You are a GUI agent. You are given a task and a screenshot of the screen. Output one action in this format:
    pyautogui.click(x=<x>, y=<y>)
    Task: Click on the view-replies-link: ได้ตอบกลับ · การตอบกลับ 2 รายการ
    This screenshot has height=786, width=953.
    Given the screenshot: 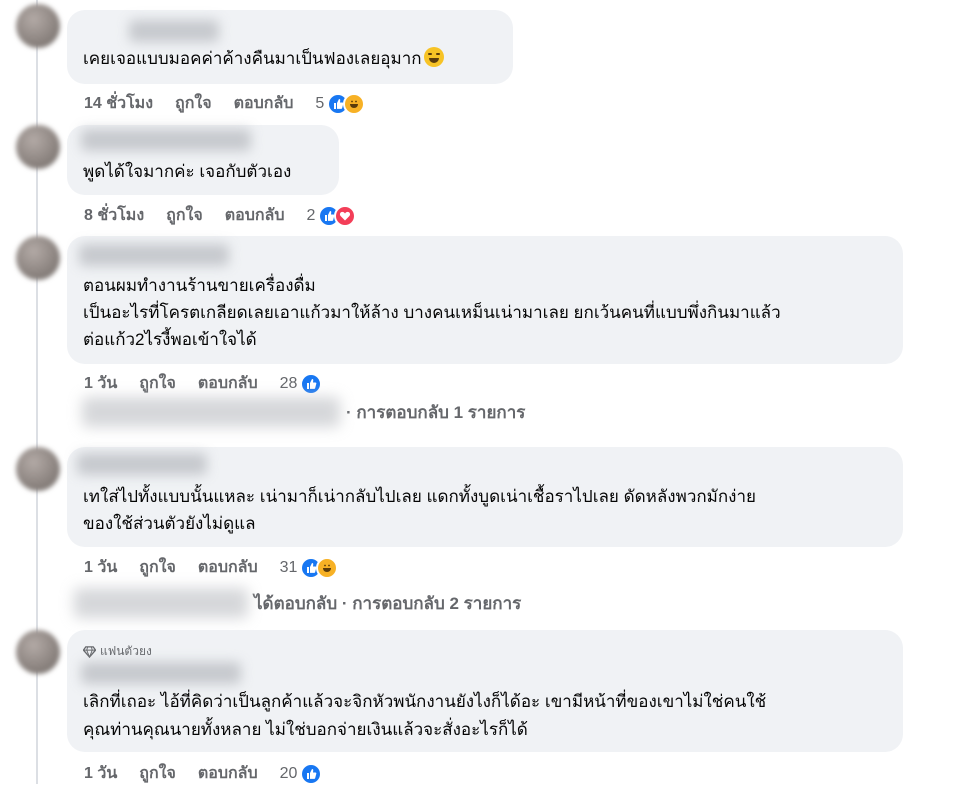 What is the action you would take?
    pyautogui.click(x=297, y=603)
    